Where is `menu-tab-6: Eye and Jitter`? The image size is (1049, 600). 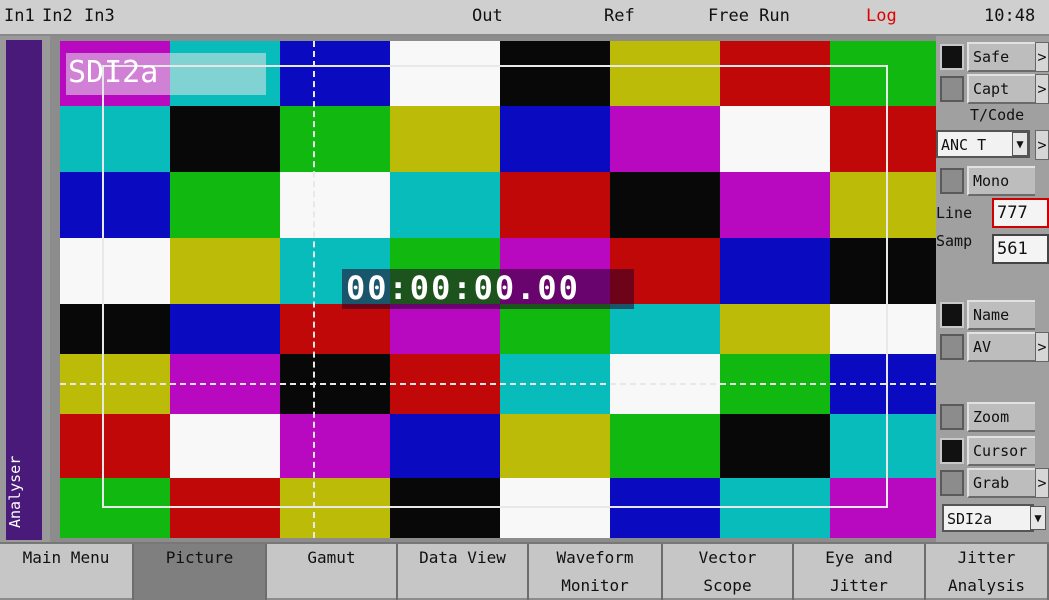
menu-tab-6: Eye and Jitter is located at coordinates (860, 572).